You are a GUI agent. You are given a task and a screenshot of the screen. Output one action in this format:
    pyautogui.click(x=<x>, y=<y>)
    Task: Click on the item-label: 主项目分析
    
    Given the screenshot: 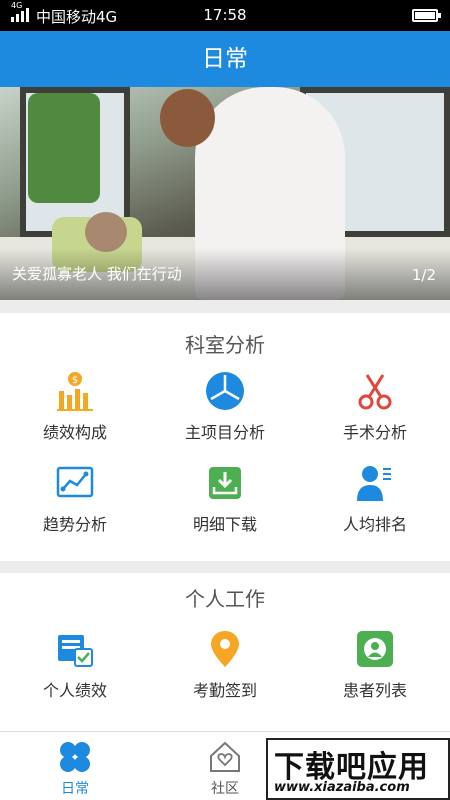 What is the action you would take?
    pyautogui.click(x=224, y=432)
    